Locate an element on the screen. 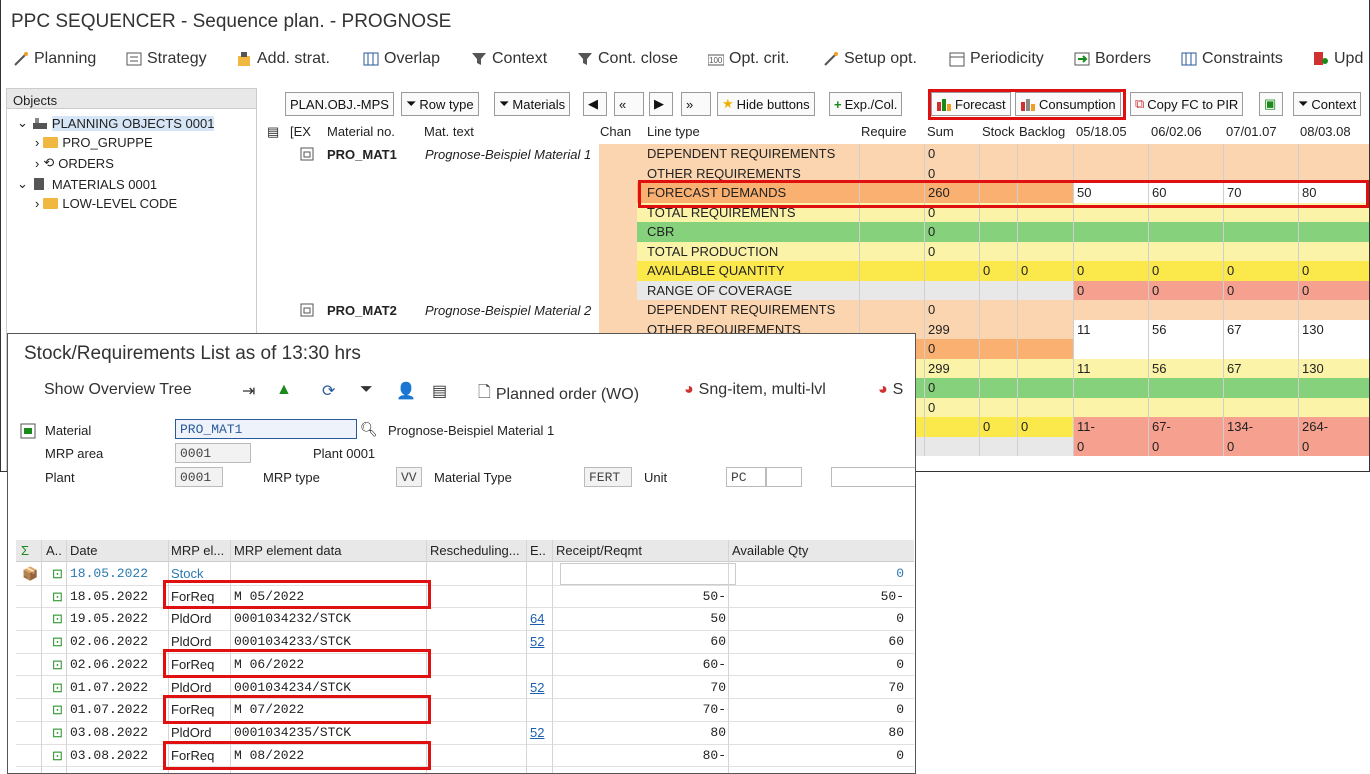 This screenshot has height=774, width=1370. menu-cont-close: Cont. close is located at coordinates (627, 59).